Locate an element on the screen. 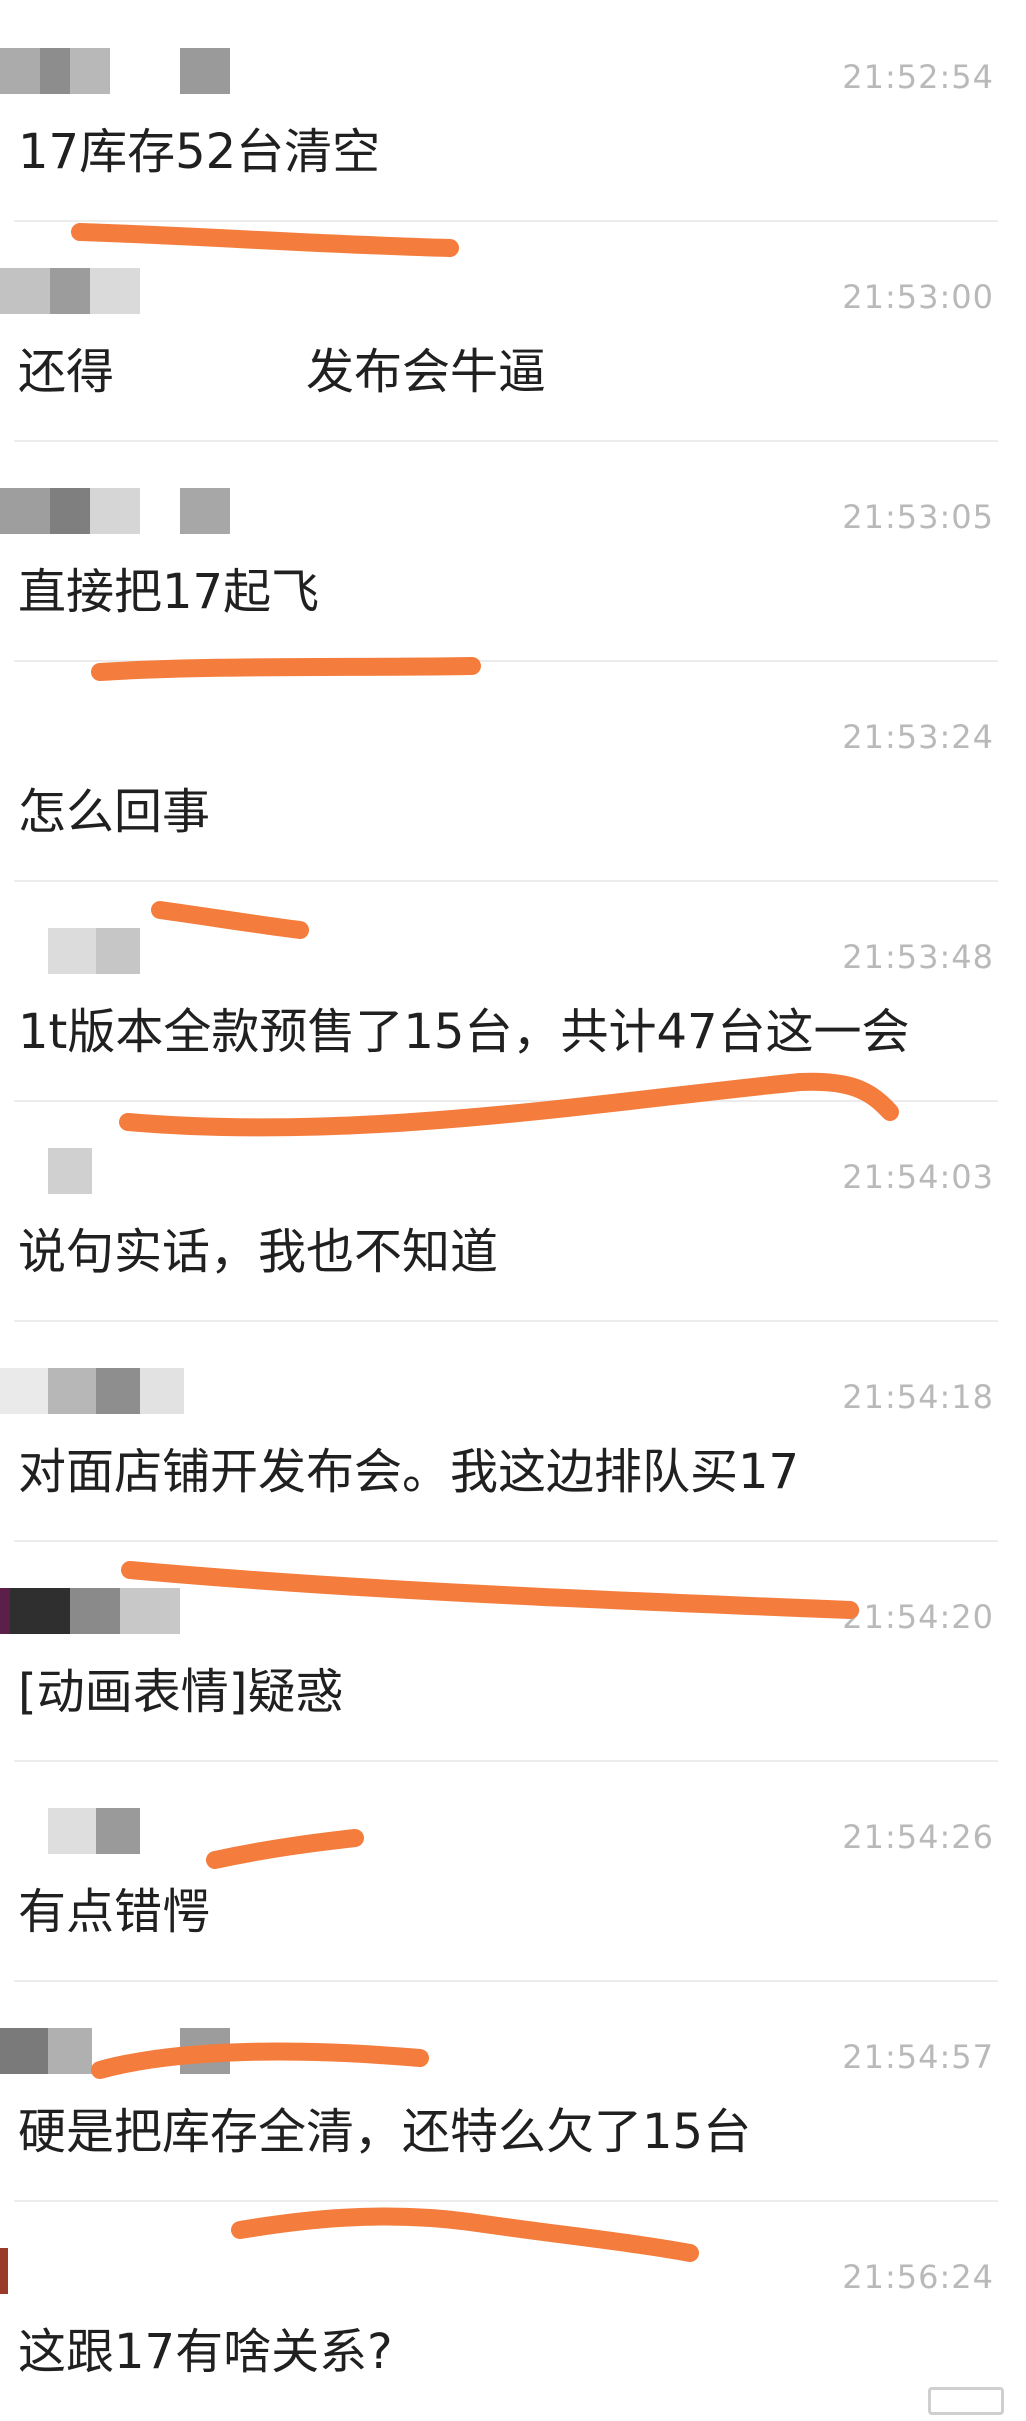 The height and width of the screenshot is (2421, 1026). message-text: 这跟17有啥关系? is located at coordinates (205, 2352).